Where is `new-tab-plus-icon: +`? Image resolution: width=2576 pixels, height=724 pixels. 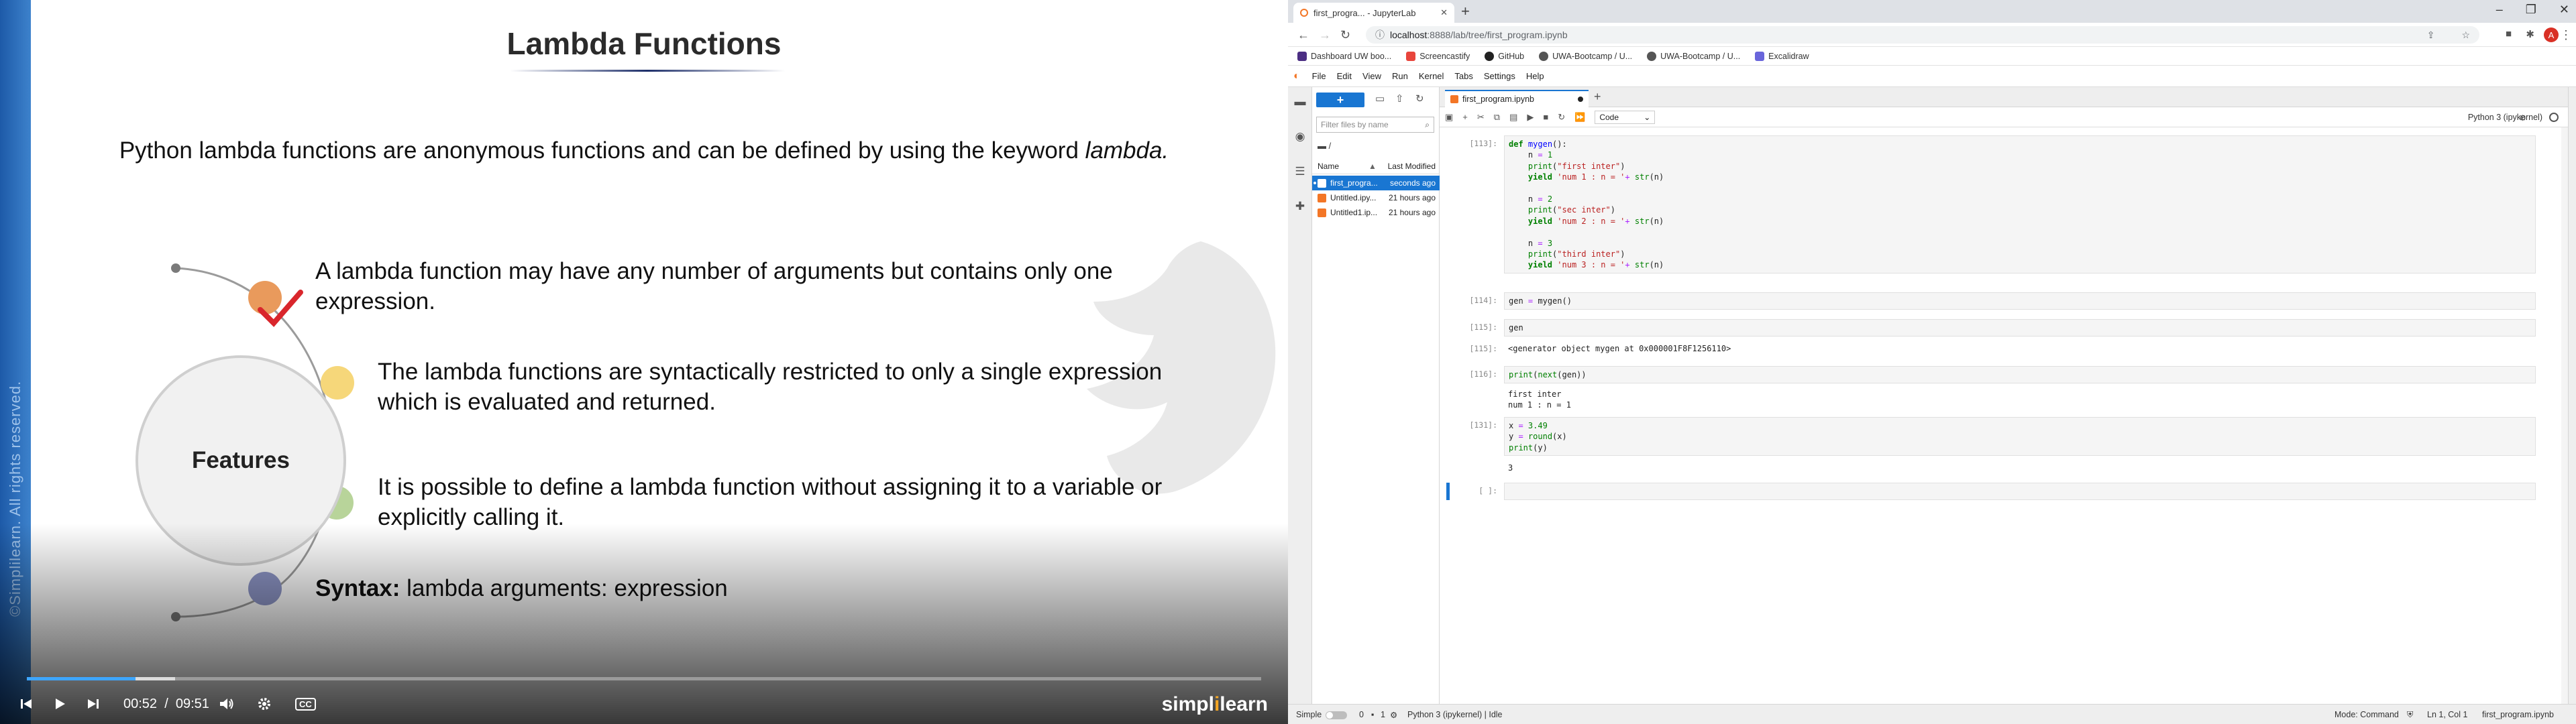
new-tab-plus-icon: + is located at coordinates (1597, 97).